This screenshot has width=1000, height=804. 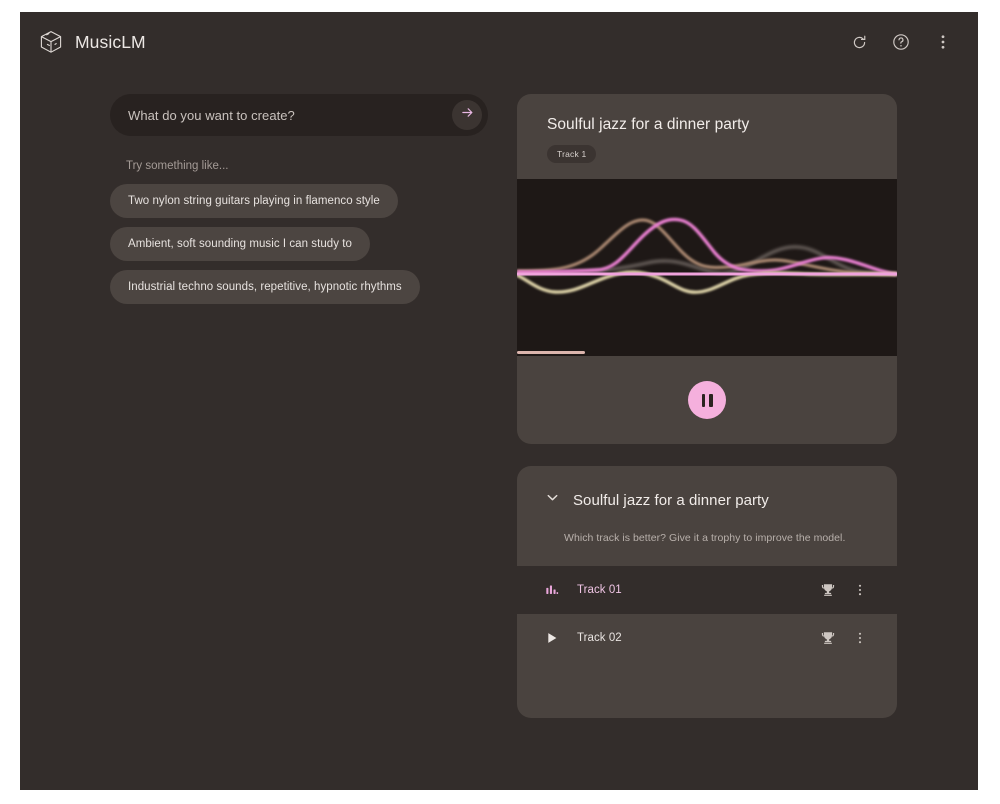 I want to click on track-list-toggle: Soulful jazz for a dinner party, so click(x=707, y=500).